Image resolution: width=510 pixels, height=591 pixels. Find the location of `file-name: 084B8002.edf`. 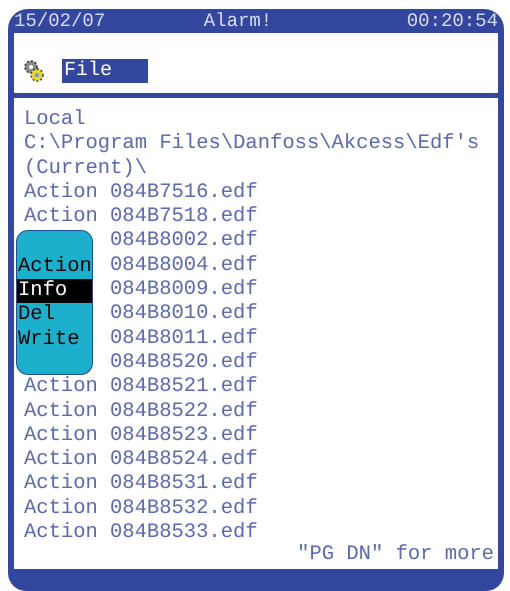

file-name: 084B8002.edf is located at coordinates (184, 241).